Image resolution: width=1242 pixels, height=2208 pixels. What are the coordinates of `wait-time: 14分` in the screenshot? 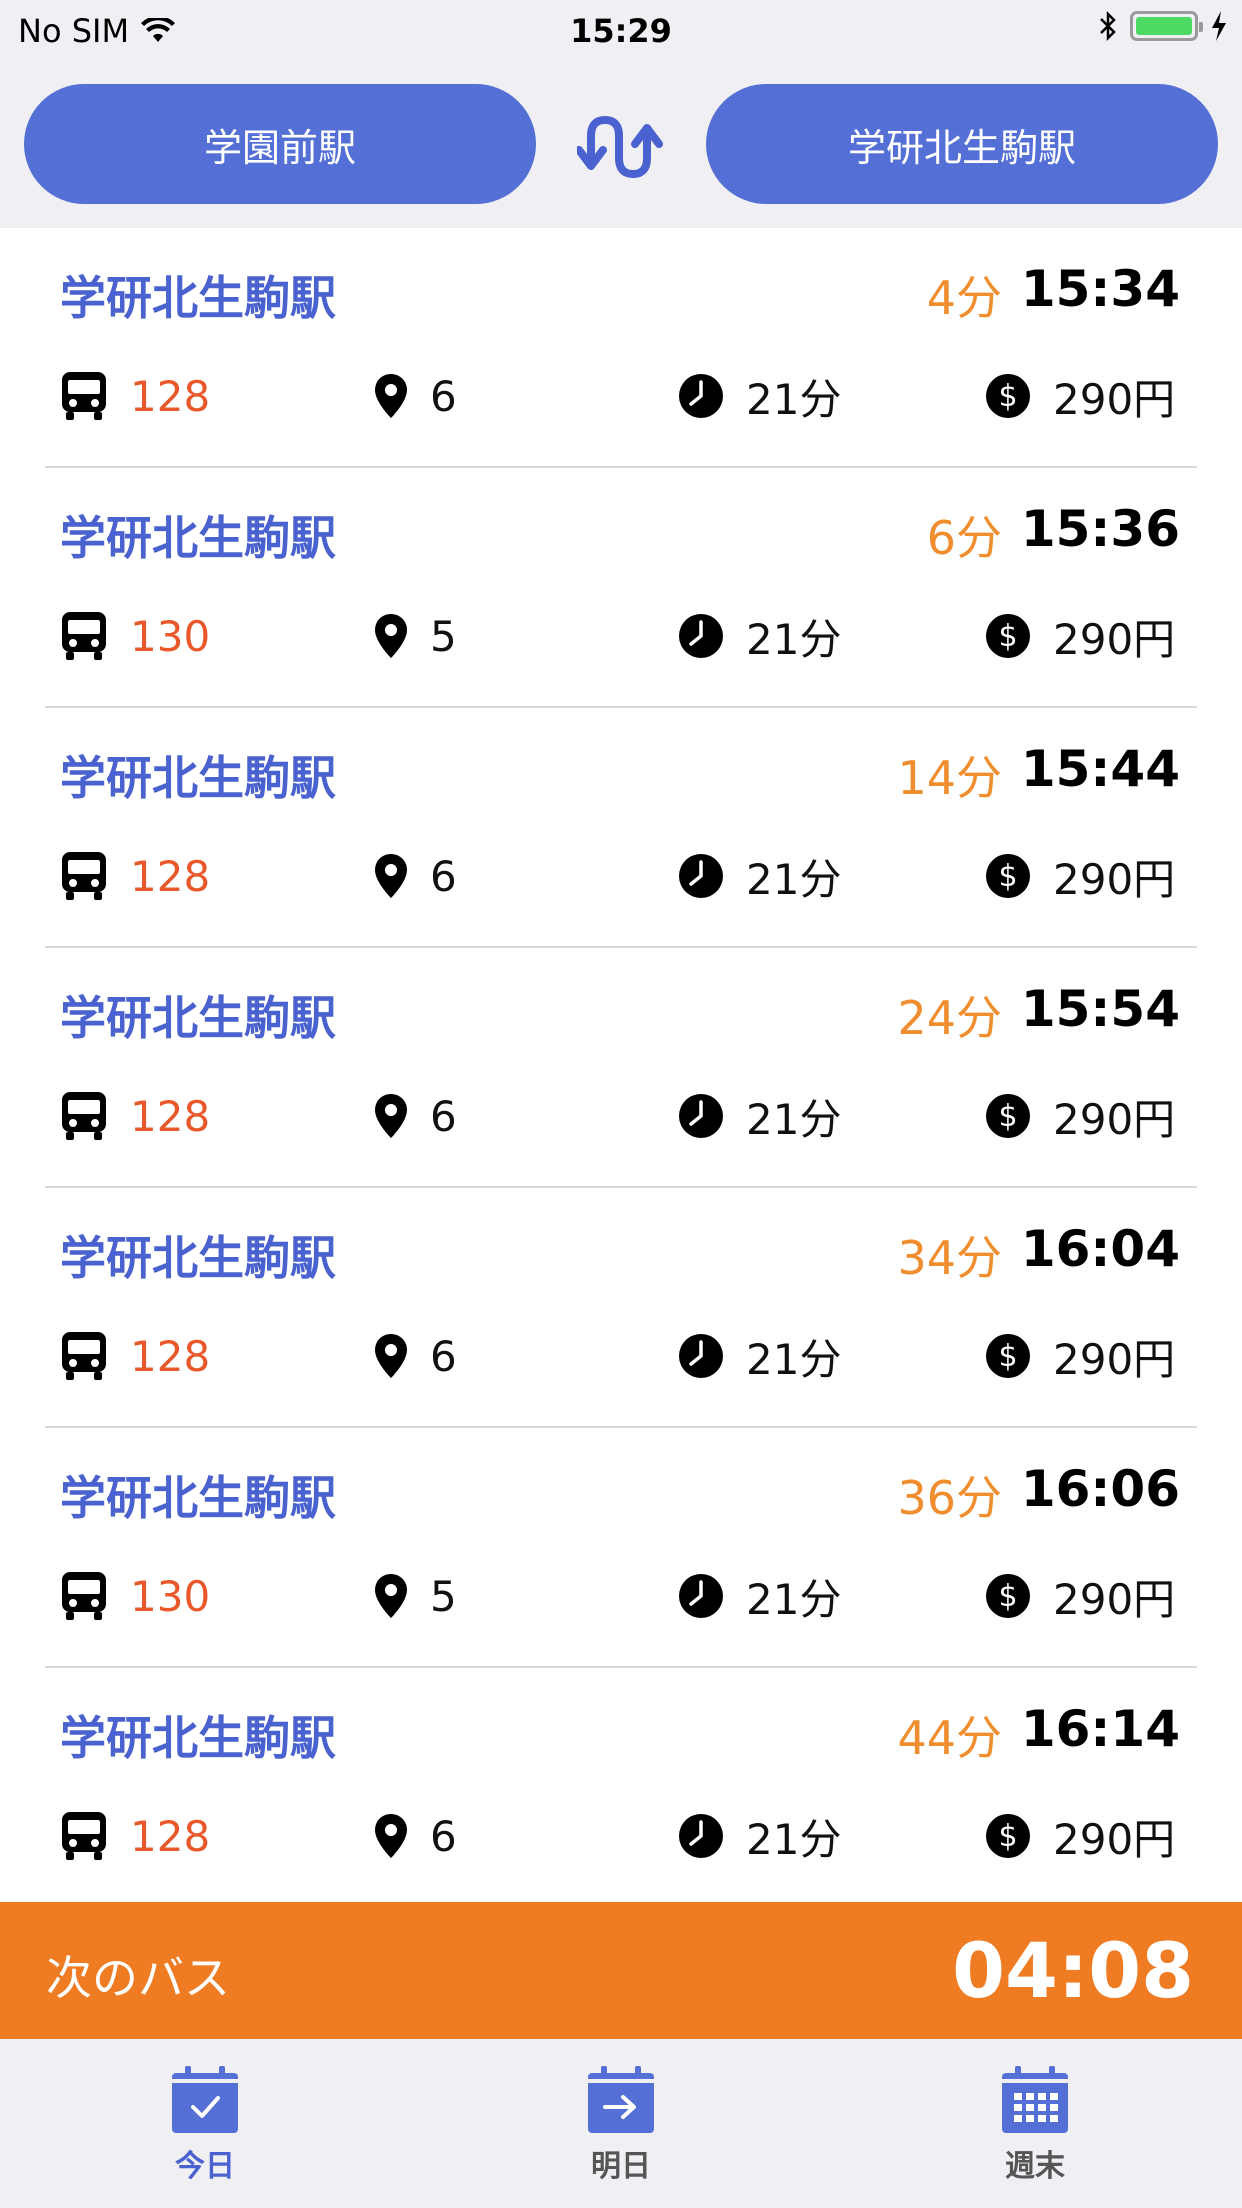 It's located at (949, 778).